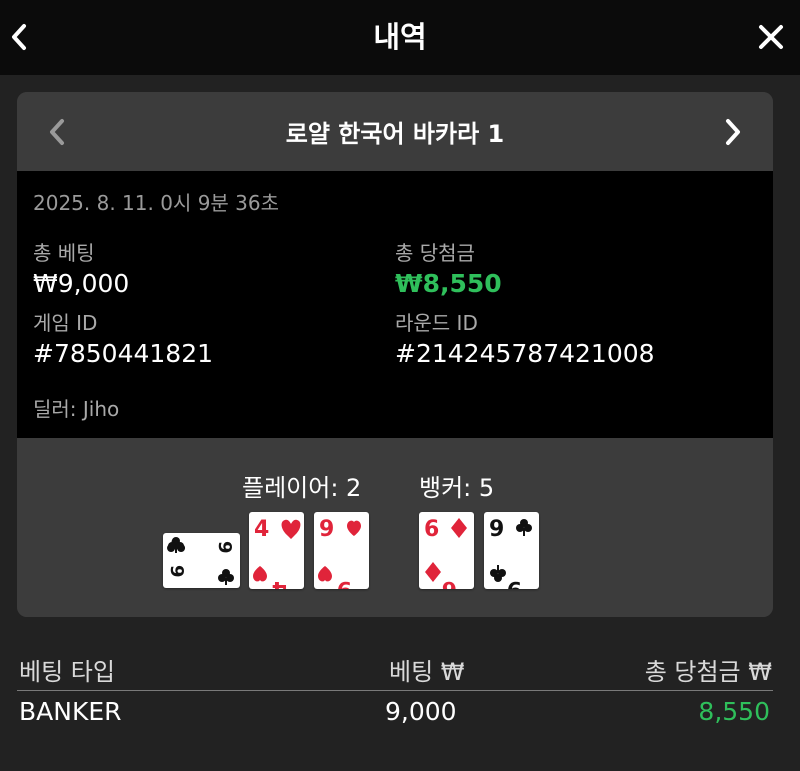 The image size is (800, 771). What do you see at coordinates (525, 353) in the screenshot?
I see `round-id-value: #214245787421008` at bounding box center [525, 353].